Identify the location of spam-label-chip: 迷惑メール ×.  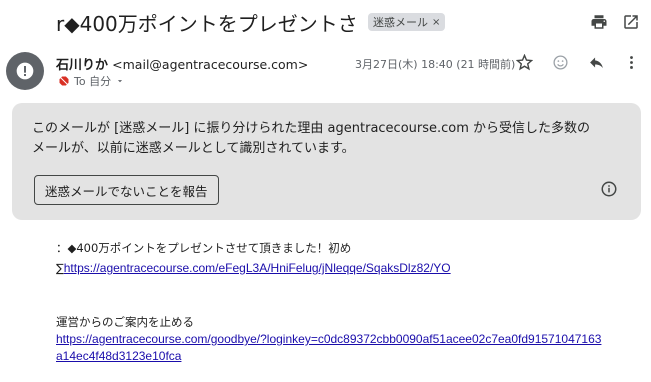
(407, 22).